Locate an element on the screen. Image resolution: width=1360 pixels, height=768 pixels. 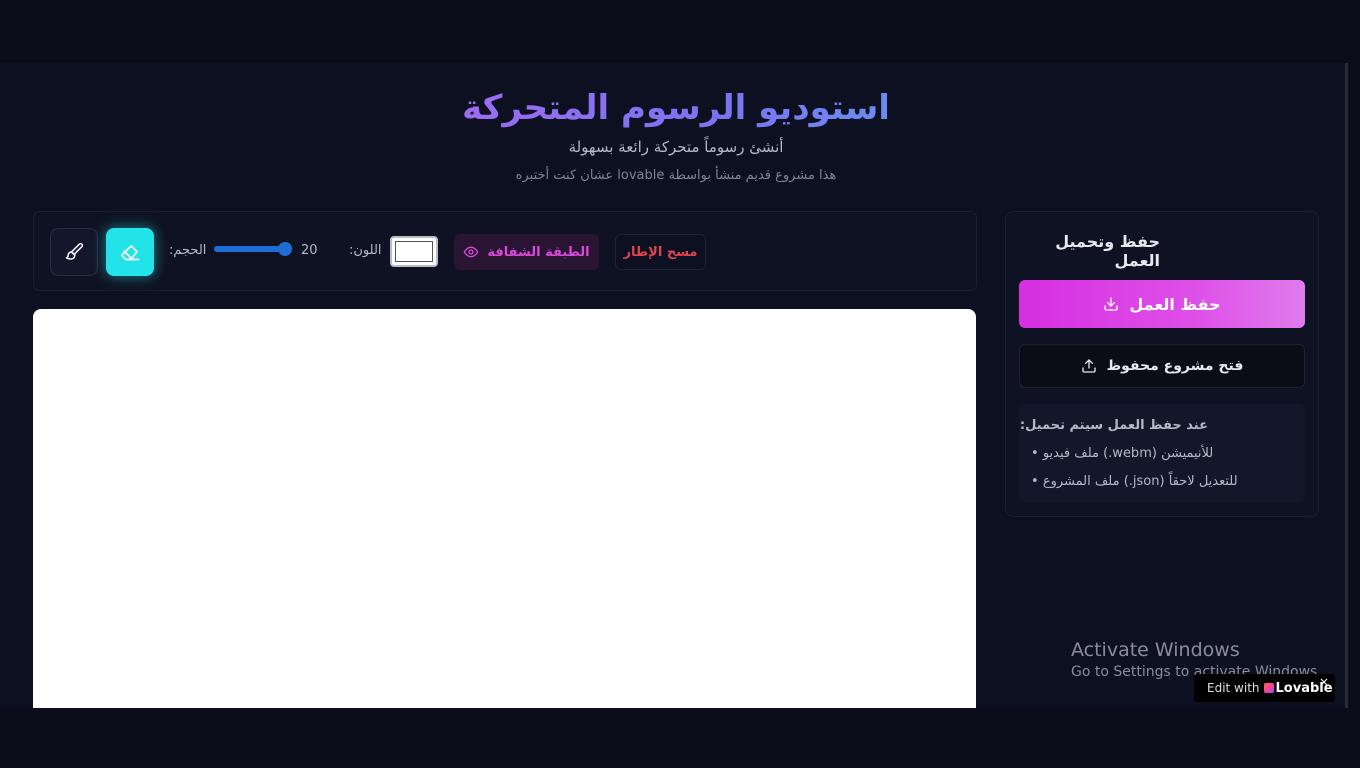
save-work-label: حفظ العمل is located at coordinates (1175, 304).